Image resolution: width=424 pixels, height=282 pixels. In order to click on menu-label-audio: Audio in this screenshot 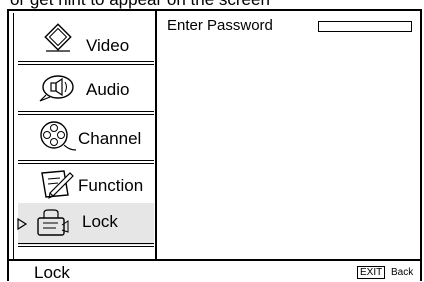, I will do `click(108, 89)`.